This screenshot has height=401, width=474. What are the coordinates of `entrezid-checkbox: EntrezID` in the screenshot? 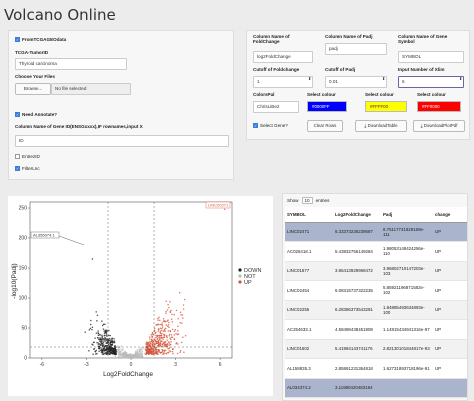 It's located at (27, 156).